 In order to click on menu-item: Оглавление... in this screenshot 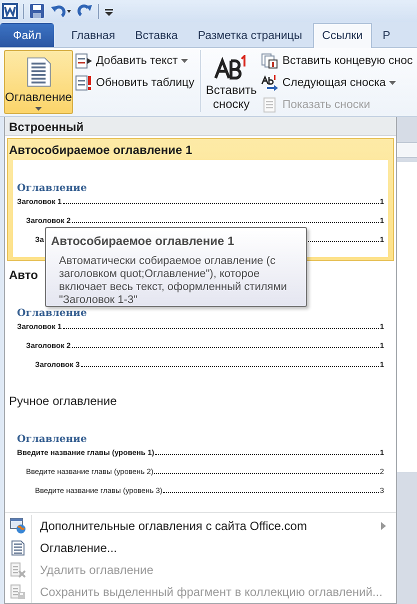, I will do `click(200, 548)`.